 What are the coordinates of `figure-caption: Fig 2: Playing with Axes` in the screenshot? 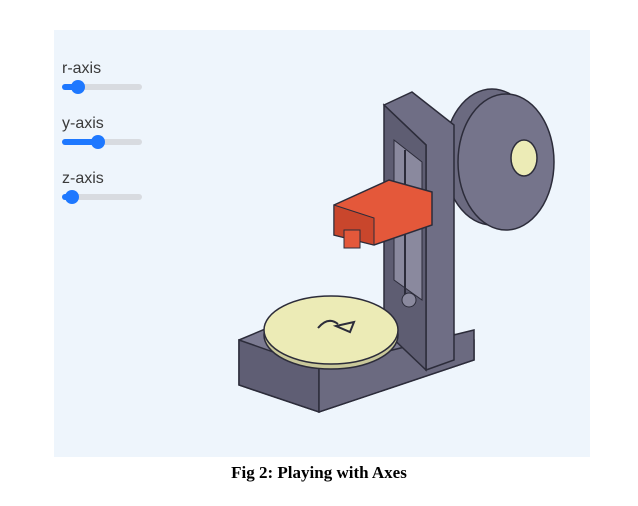 It's located at (319, 472).